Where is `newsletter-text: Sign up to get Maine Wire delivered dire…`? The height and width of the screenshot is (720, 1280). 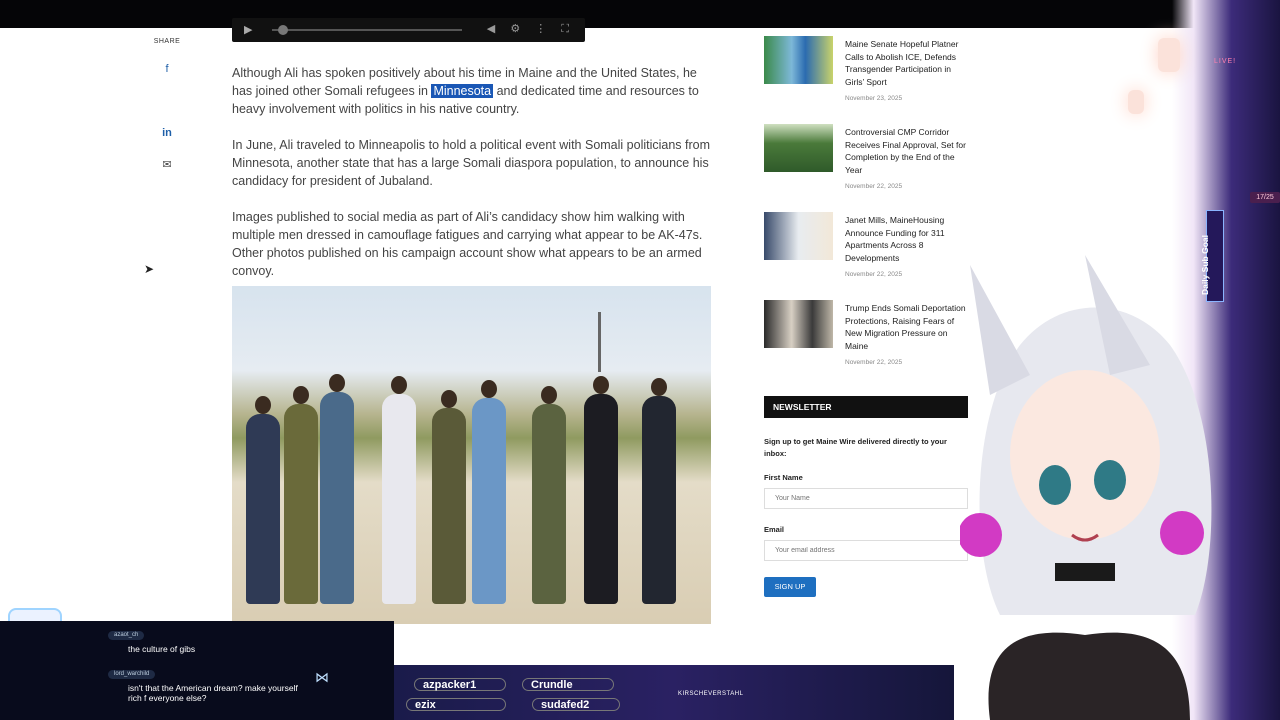 newsletter-text: Sign up to get Maine Wire delivered dire… is located at coordinates (855, 447).